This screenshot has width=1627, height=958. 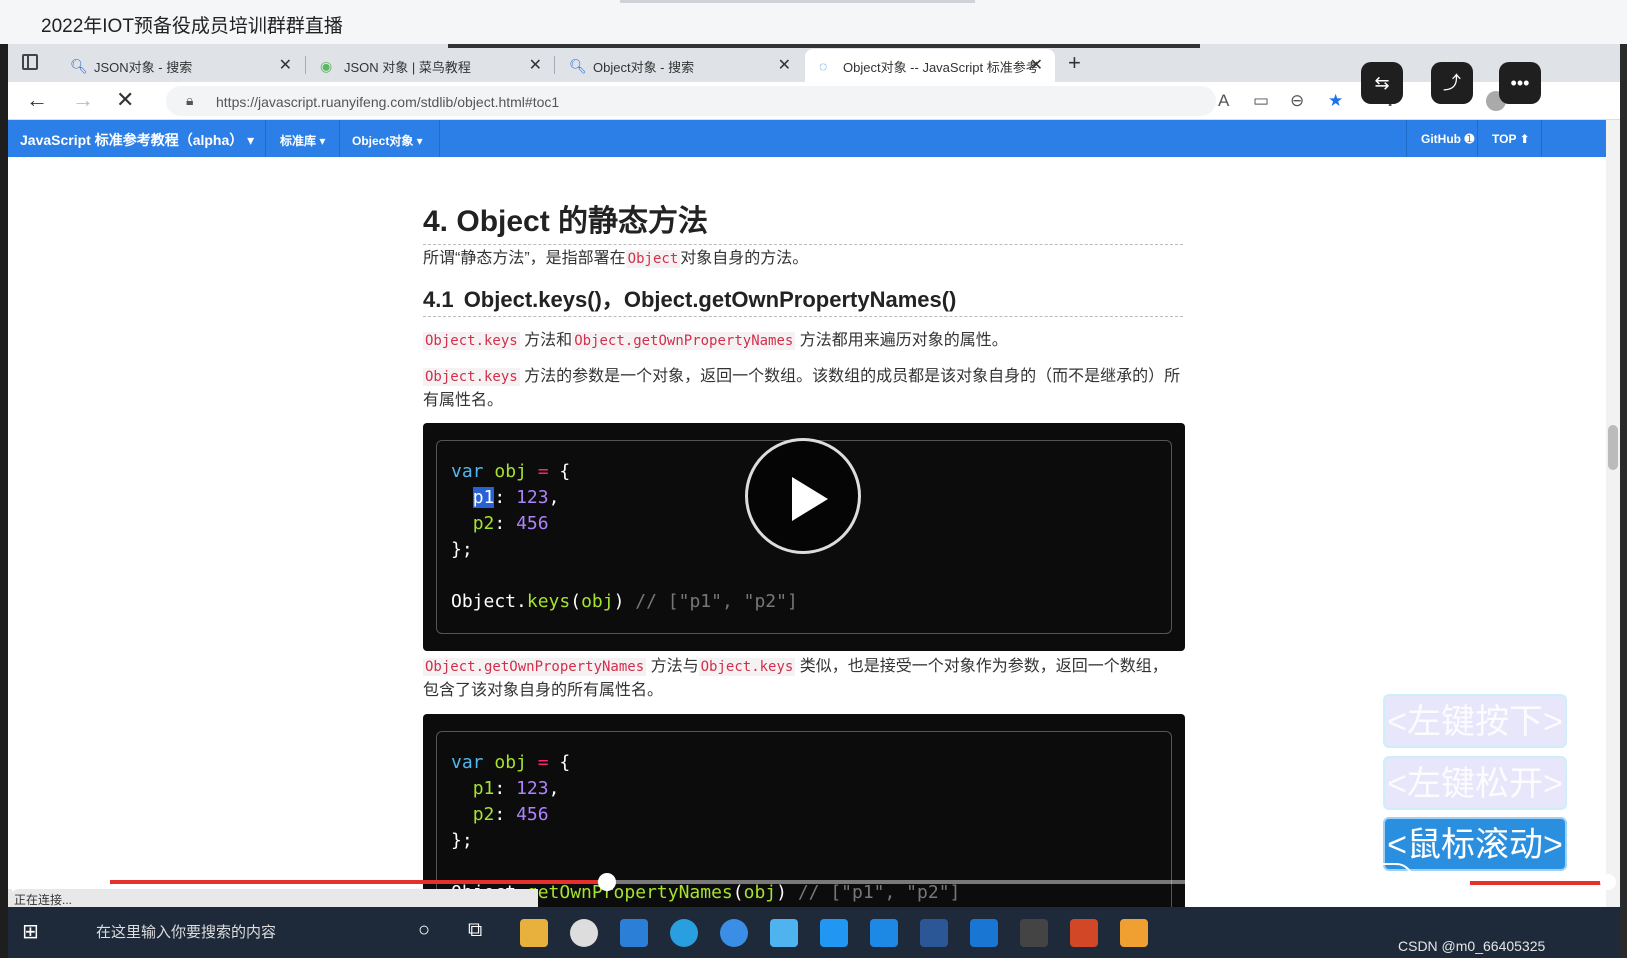 What do you see at coordinates (1387, 881) in the screenshot?
I see `speed-button: x1.5` at bounding box center [1387, 881].